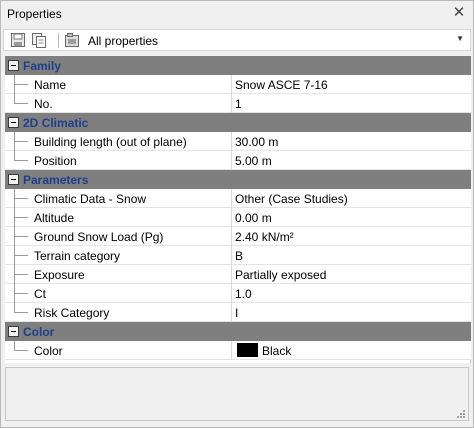 The image size is (474, 428). I want to click on category-label: Parameters, so click(56, 180).